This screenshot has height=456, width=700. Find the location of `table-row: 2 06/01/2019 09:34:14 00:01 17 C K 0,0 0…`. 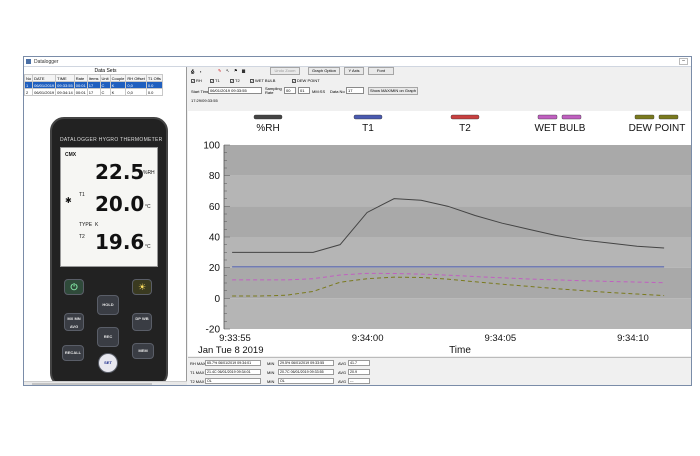

table-row: 2 06/01/2019 09:34:14 00:01 17 C K 0,0 0… is located at coordinates (93, 92).